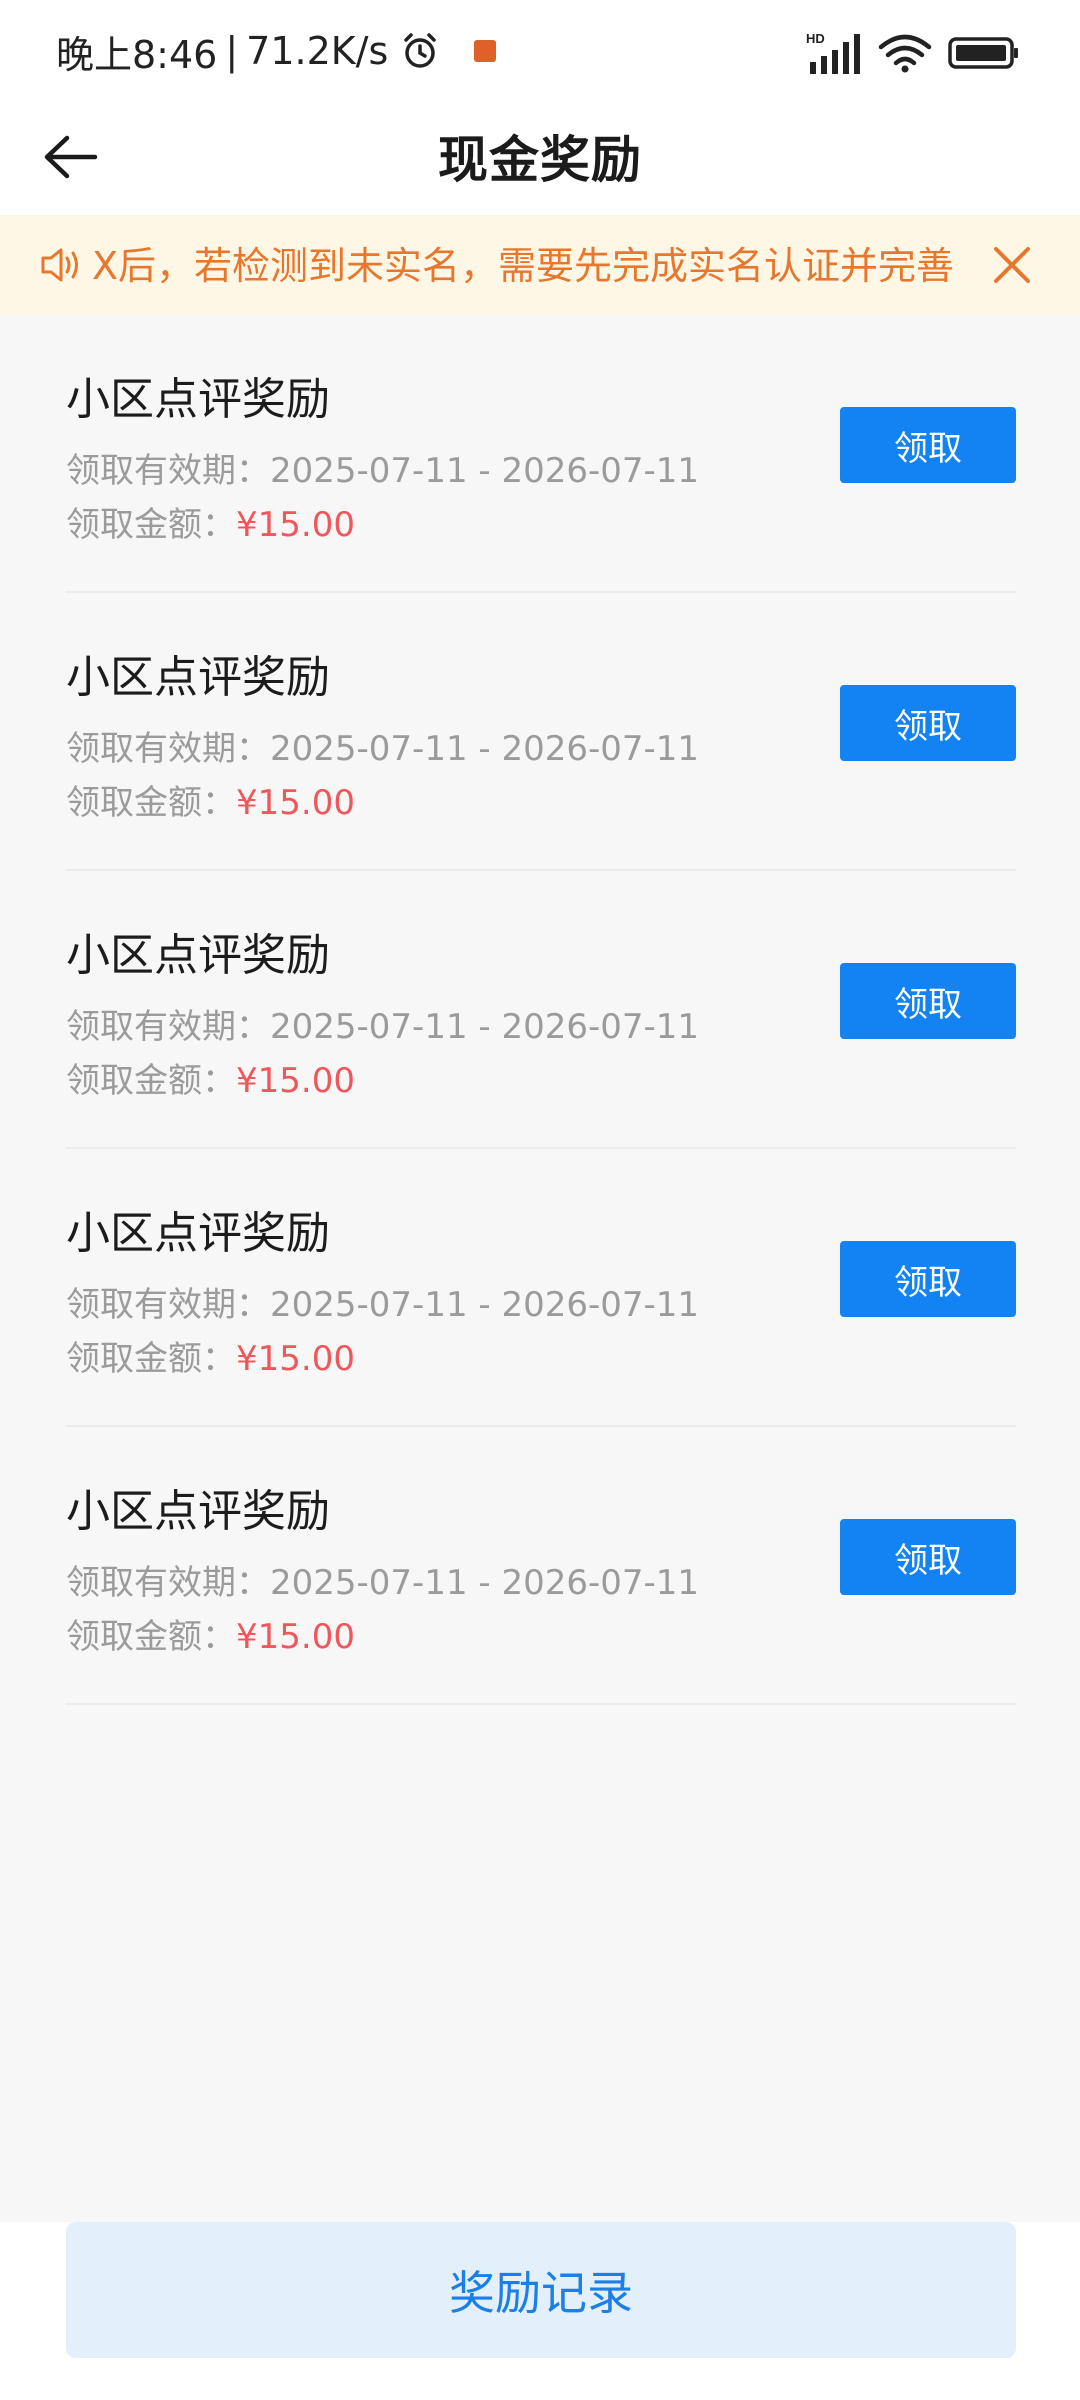 This screenshot has height=2400, width=1080. I want to click on notice-text: X后，若检测到未实名，需要先完成实名认证并完善, so click(523, 266).